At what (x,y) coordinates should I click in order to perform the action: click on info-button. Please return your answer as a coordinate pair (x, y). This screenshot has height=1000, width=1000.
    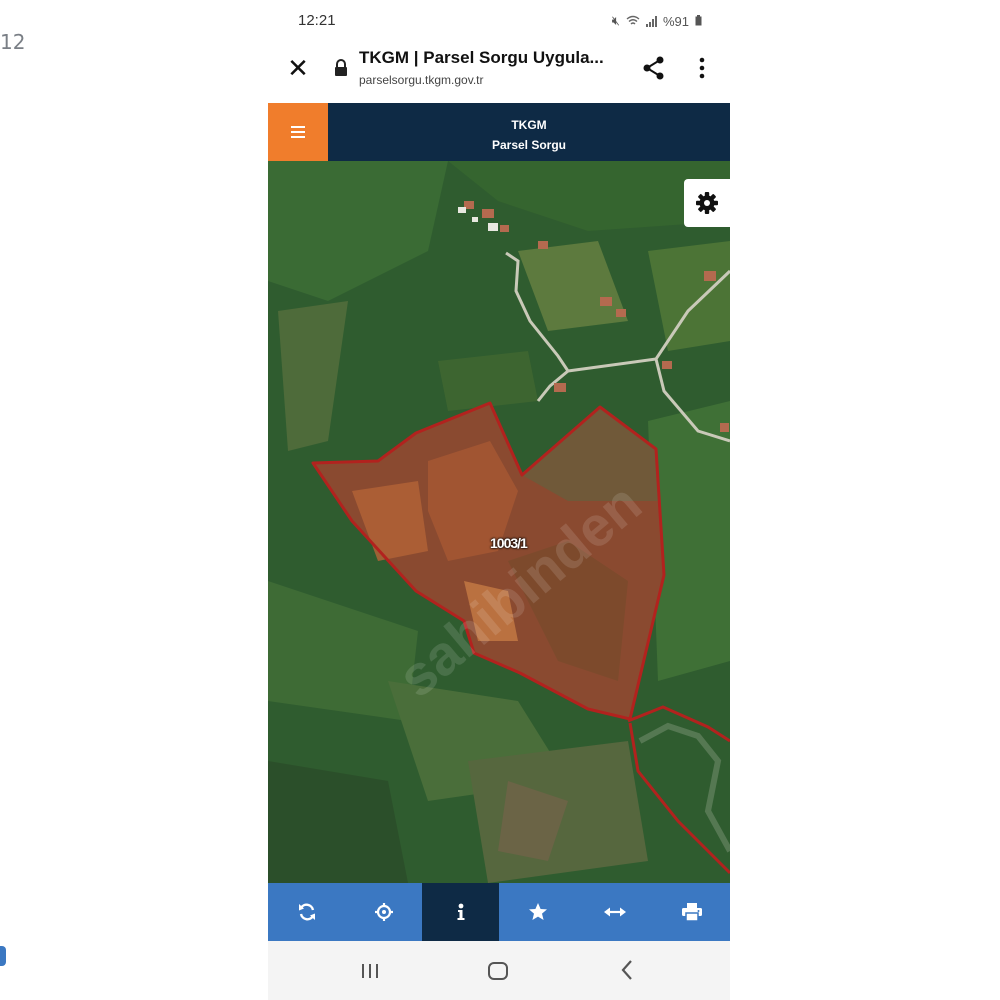
    Looking at the image, I should click on (460, 912).